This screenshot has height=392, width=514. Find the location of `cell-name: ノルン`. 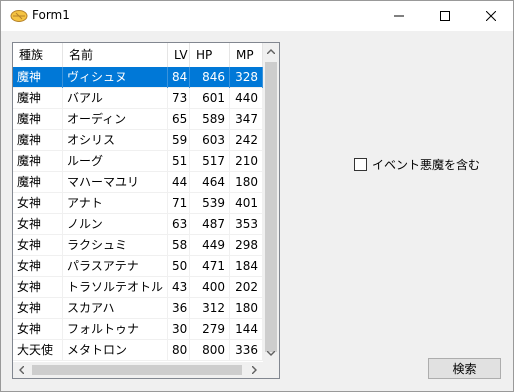

cell-name: ノルン is located at coordinates (115, 224).